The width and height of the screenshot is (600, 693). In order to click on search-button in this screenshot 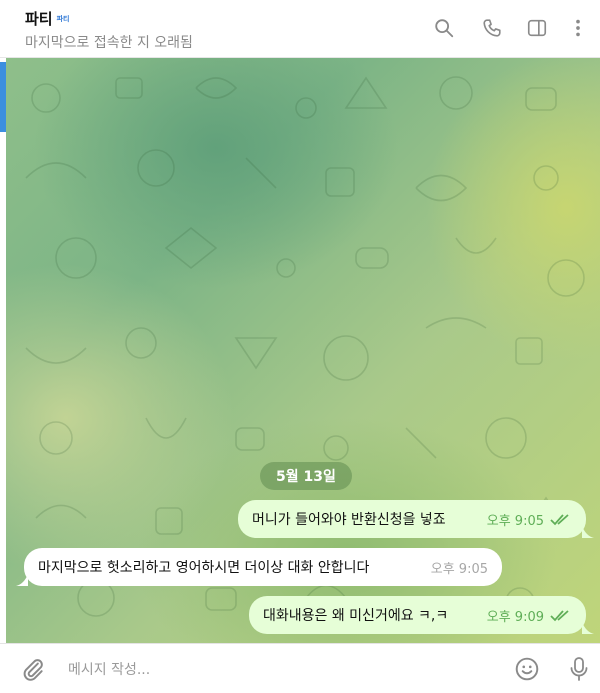, I will do `click(444, 28)`.